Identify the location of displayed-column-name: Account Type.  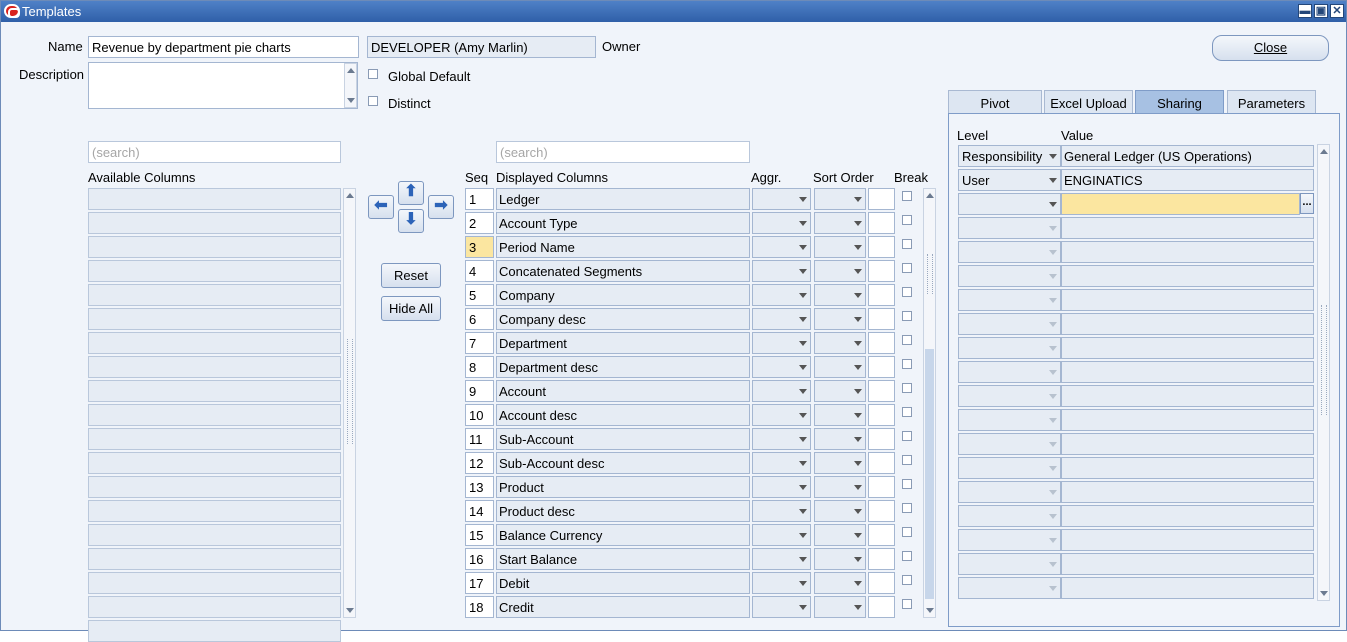
(623, 223).